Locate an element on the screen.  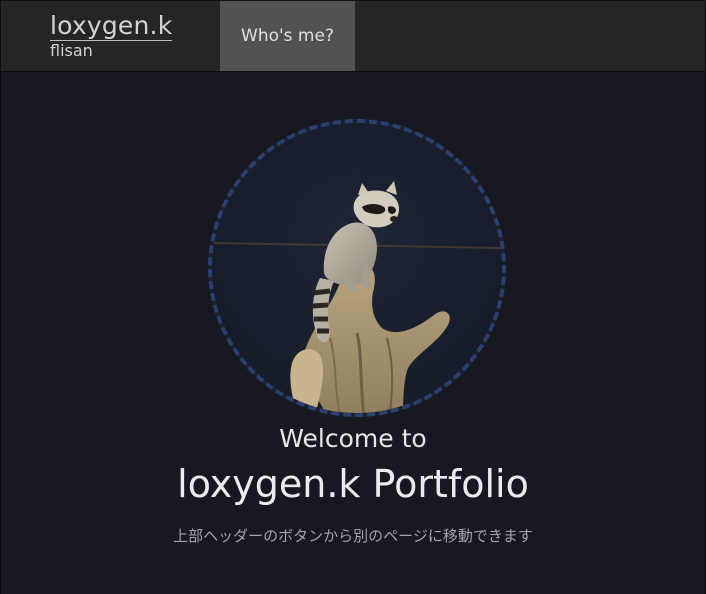
page-title: loxygen.k Portfolio is located at coordinates (353, 484).